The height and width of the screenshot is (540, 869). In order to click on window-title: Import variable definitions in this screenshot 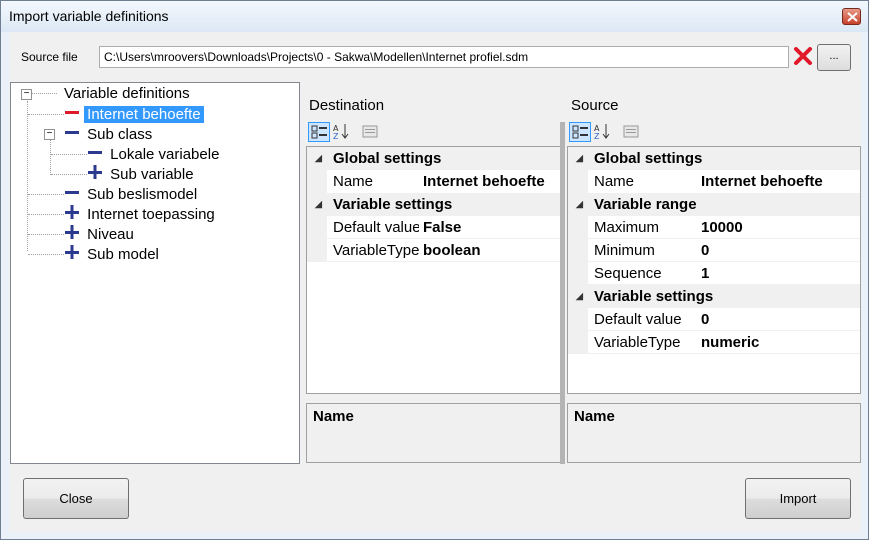, I will do `click(89, 16)`.